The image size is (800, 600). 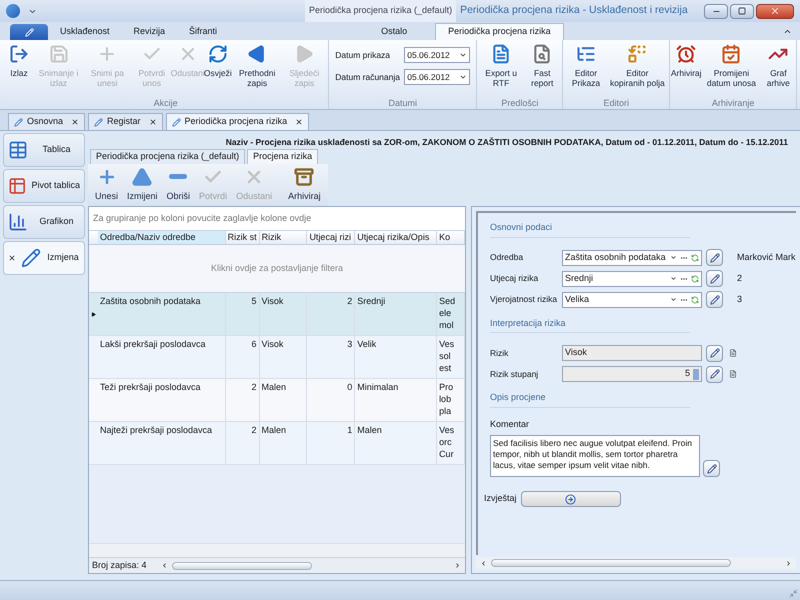 I want to click on ribbon-group-label: Editori, so click(x=616, y=103).